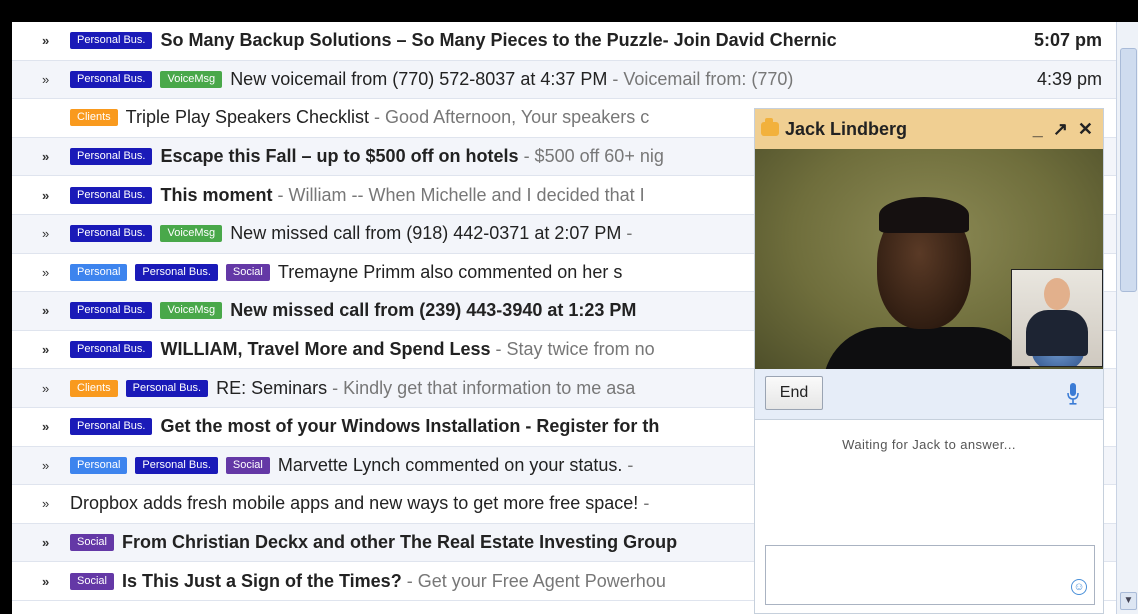 This screenshot has height=614, width=1138. I want to click on contact-name: Jack Lindberg, so click(846, 128).